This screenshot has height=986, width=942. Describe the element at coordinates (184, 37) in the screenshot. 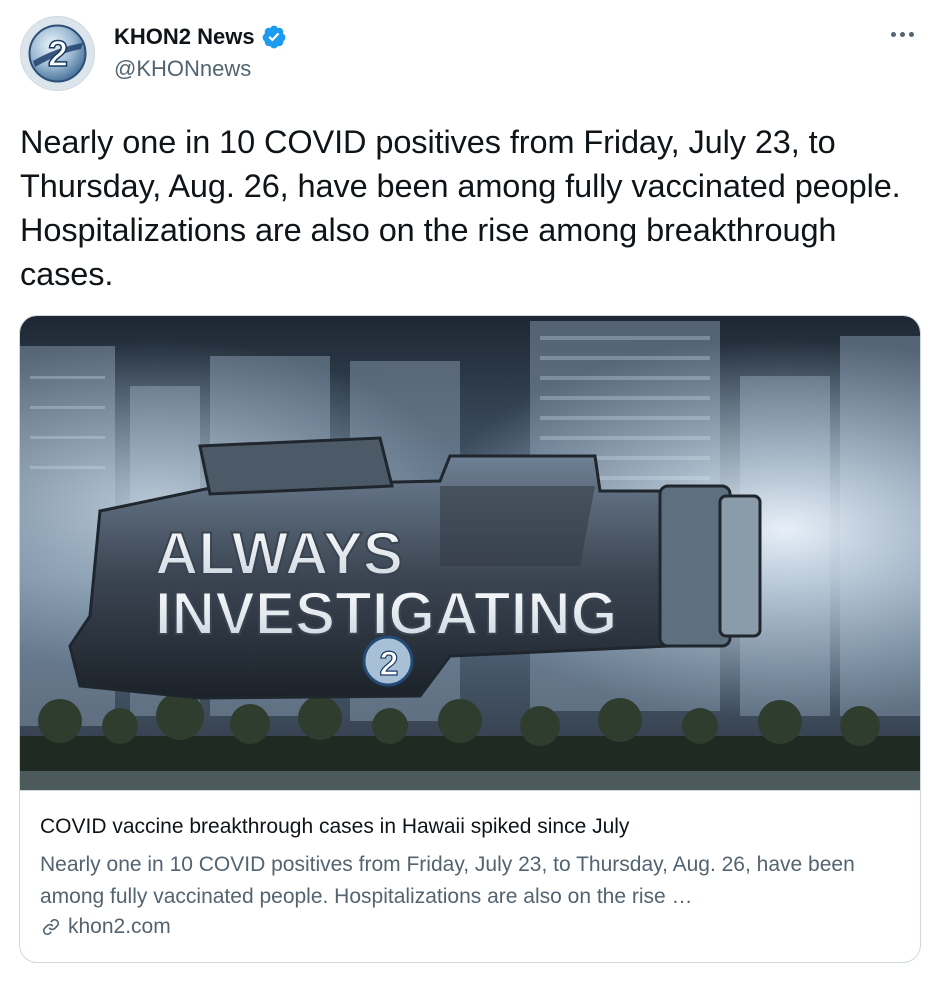

I see `author-name: KHON2 News` at that location.